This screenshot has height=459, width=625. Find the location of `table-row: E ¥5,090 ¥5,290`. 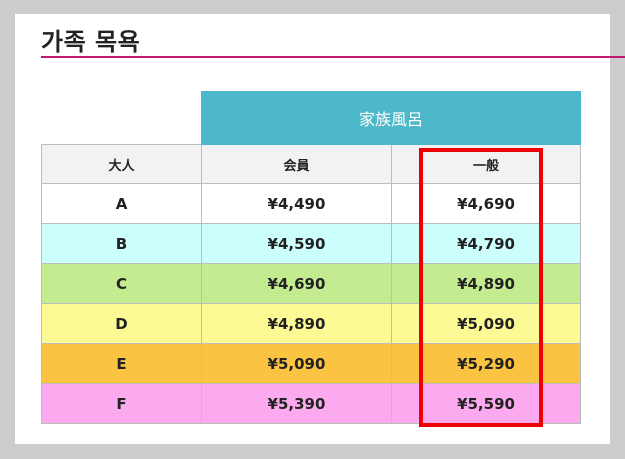

table-row: E ¥5,090 ¥5,290 is located at coordinates (311, 363).